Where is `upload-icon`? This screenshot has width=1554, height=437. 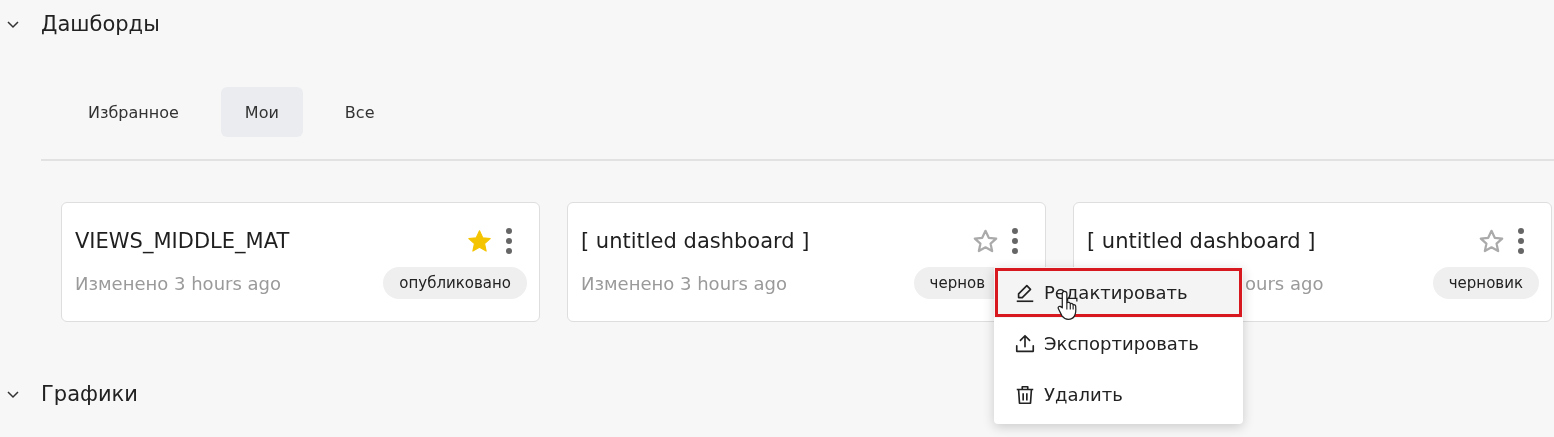 upload-icon is located at coordinates (1025, 343).